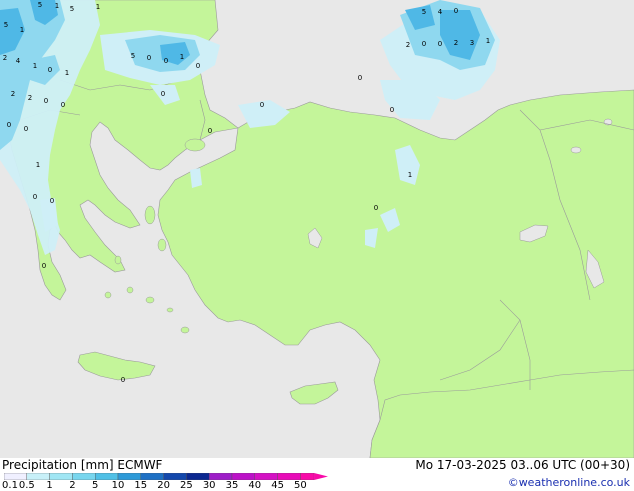 The width and height of the screenshot is (634, 491). What do you see at coordinates (82, 465) in the screenshot?
I see `legend-title: Precipitation [mm] ECMWF` at bounding box center [82, 465].